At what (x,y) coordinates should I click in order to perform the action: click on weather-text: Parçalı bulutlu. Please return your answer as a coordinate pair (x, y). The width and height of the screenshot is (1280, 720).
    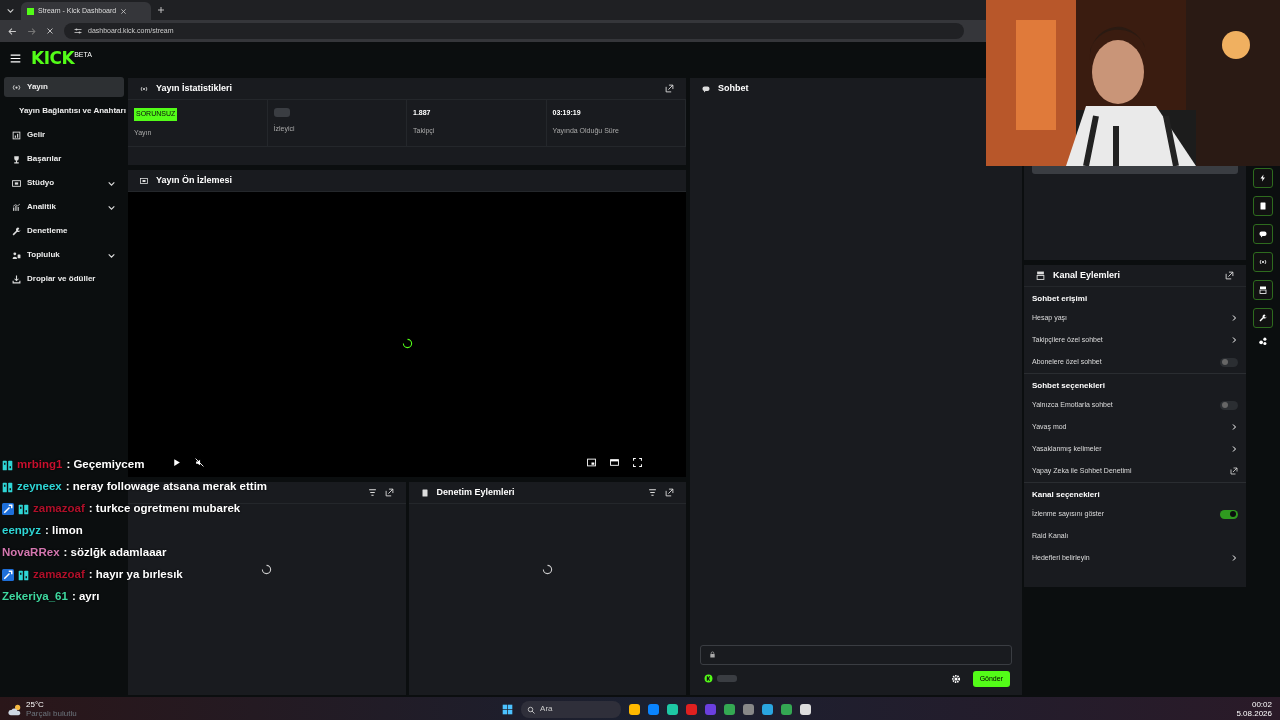
    Looking at the image, I should click on (51, 714).